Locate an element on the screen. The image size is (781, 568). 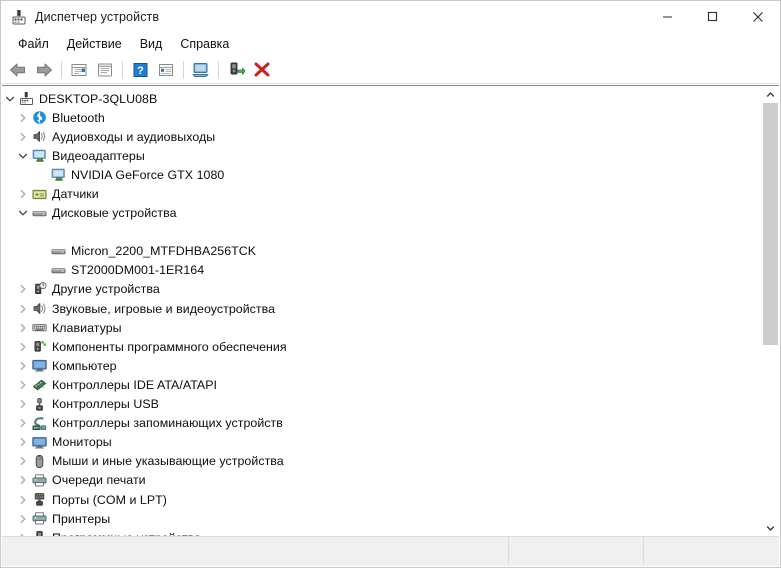
tree-item-monitors: Мониторы is located at coordinates (388, 442).